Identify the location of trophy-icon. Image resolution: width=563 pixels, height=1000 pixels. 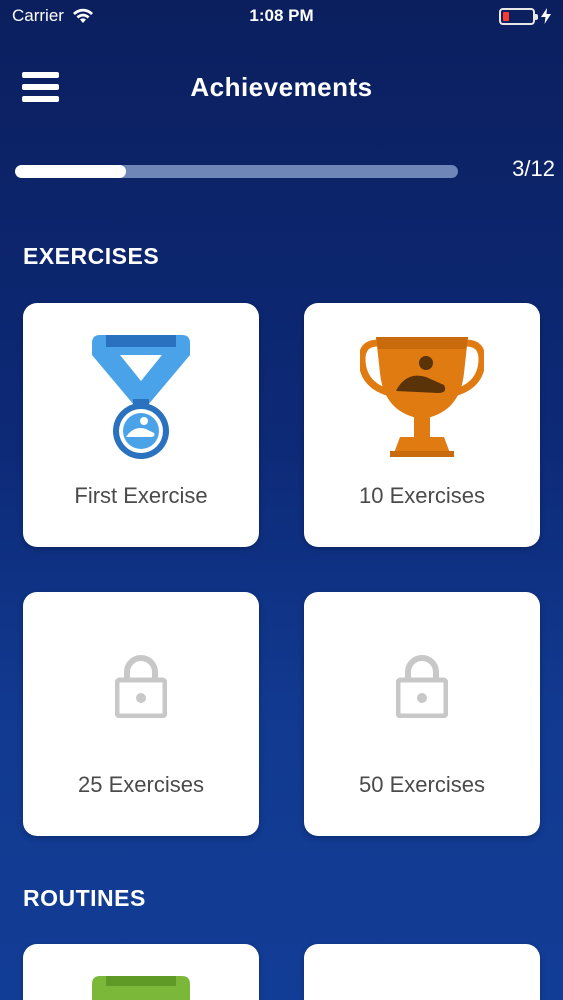
(422, 398).